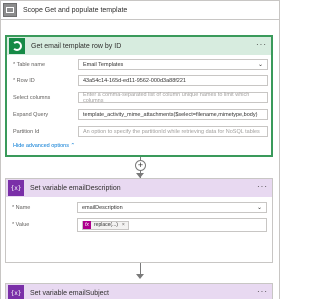 The height and width of the screenshot is (299, 320). What do you see at coordinates (44, 146) in the screenshot?
I see `hide-advanced-options-link: Hide advanced options ⌃` at bounding box center [44, 146].